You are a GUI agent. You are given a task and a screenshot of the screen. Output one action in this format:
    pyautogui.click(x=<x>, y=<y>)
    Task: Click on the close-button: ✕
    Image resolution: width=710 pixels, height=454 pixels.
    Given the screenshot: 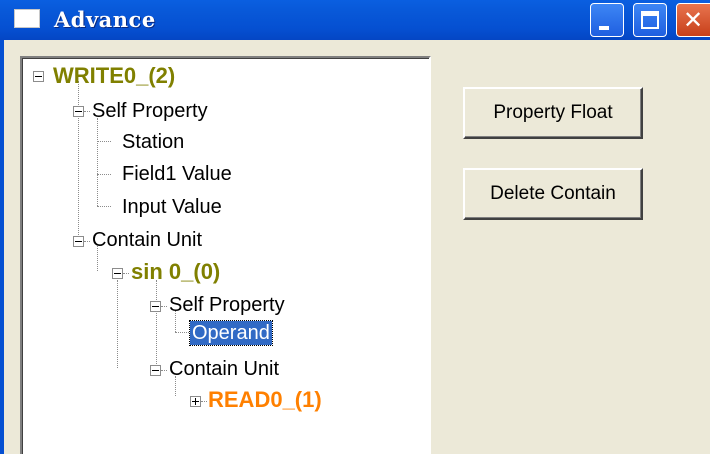 What is the action you would take?
    pyautogui.click(x=693, y=20)
    